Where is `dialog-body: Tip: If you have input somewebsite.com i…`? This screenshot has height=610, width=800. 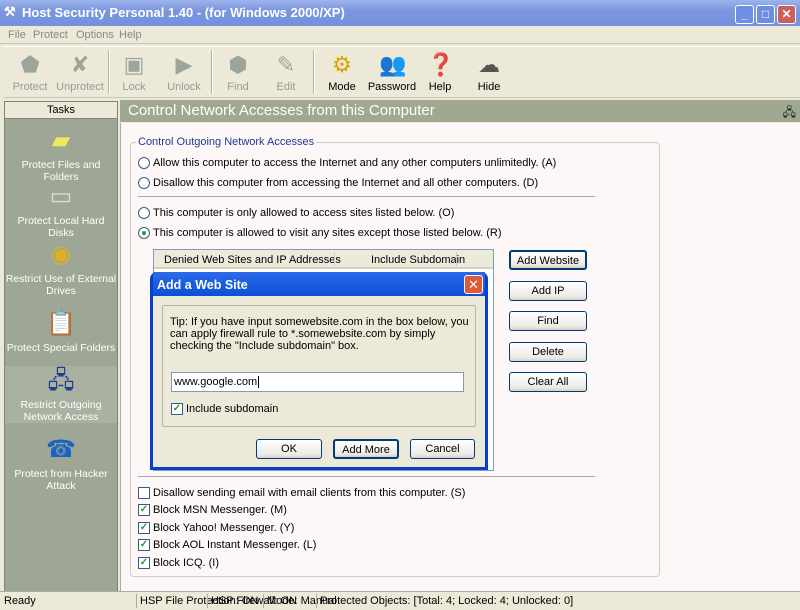
dialog-body: Tip: If you have input somewebsite.com i… is located at coordinates (319, 381).